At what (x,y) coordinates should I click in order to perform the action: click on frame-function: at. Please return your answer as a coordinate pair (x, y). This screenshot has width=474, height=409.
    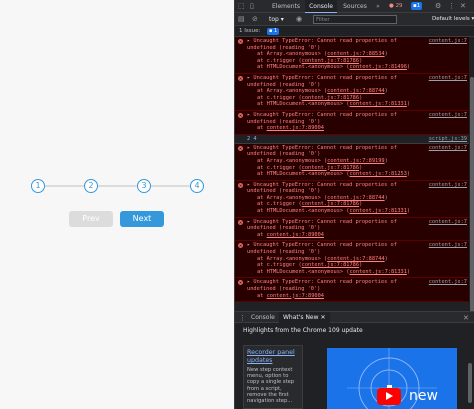
    Looking at the image, I should click on (262, 234).